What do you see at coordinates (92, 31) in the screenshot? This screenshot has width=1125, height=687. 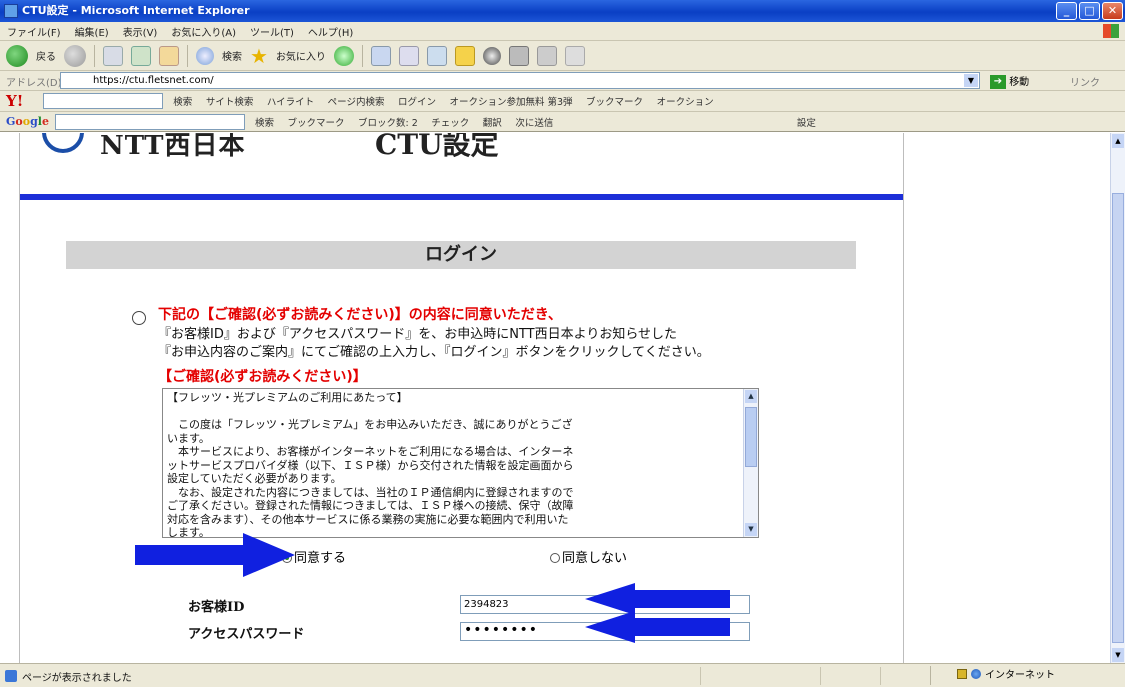 I see `menu-edit: 編集(E)` at bounding box center [92, 31].